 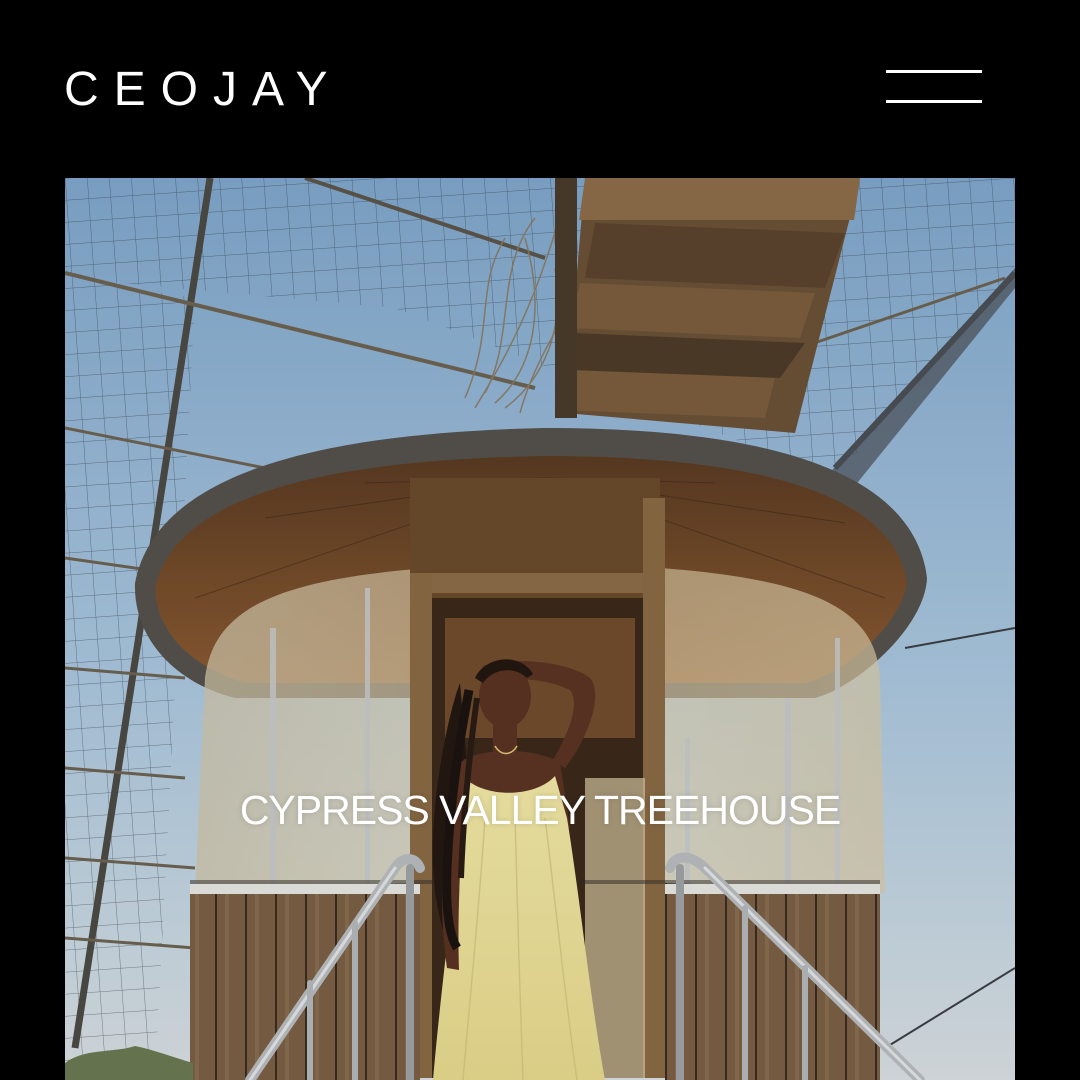 What do you see at coordinates (540, 810) in the screenshot?
I see `hero-title: CYPRESS VALLEY TREEHOUSE` at bounding box center [540, 810].